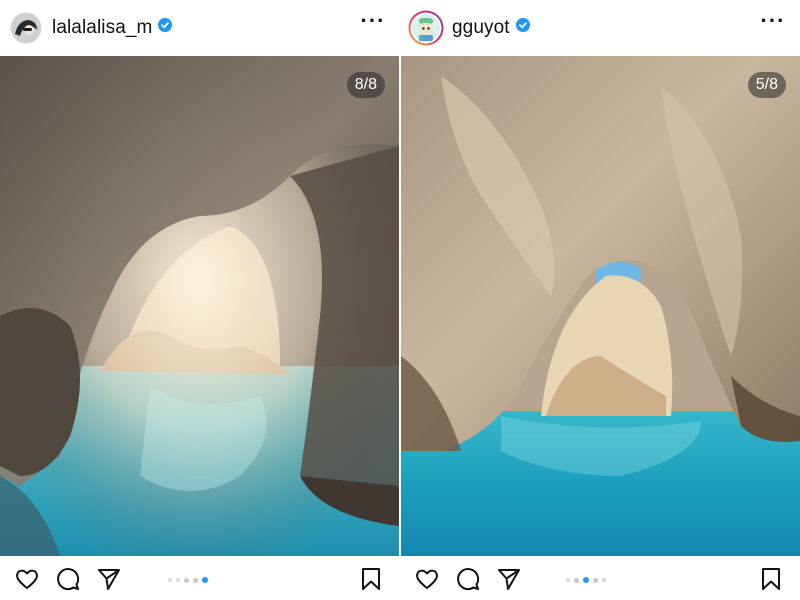 The width and height of the screenshot is (800, 600). What do you see at coordinates (766, 85) in the screenshot?
I see `image-counter: 5/8` at bounding box center [766, 85].